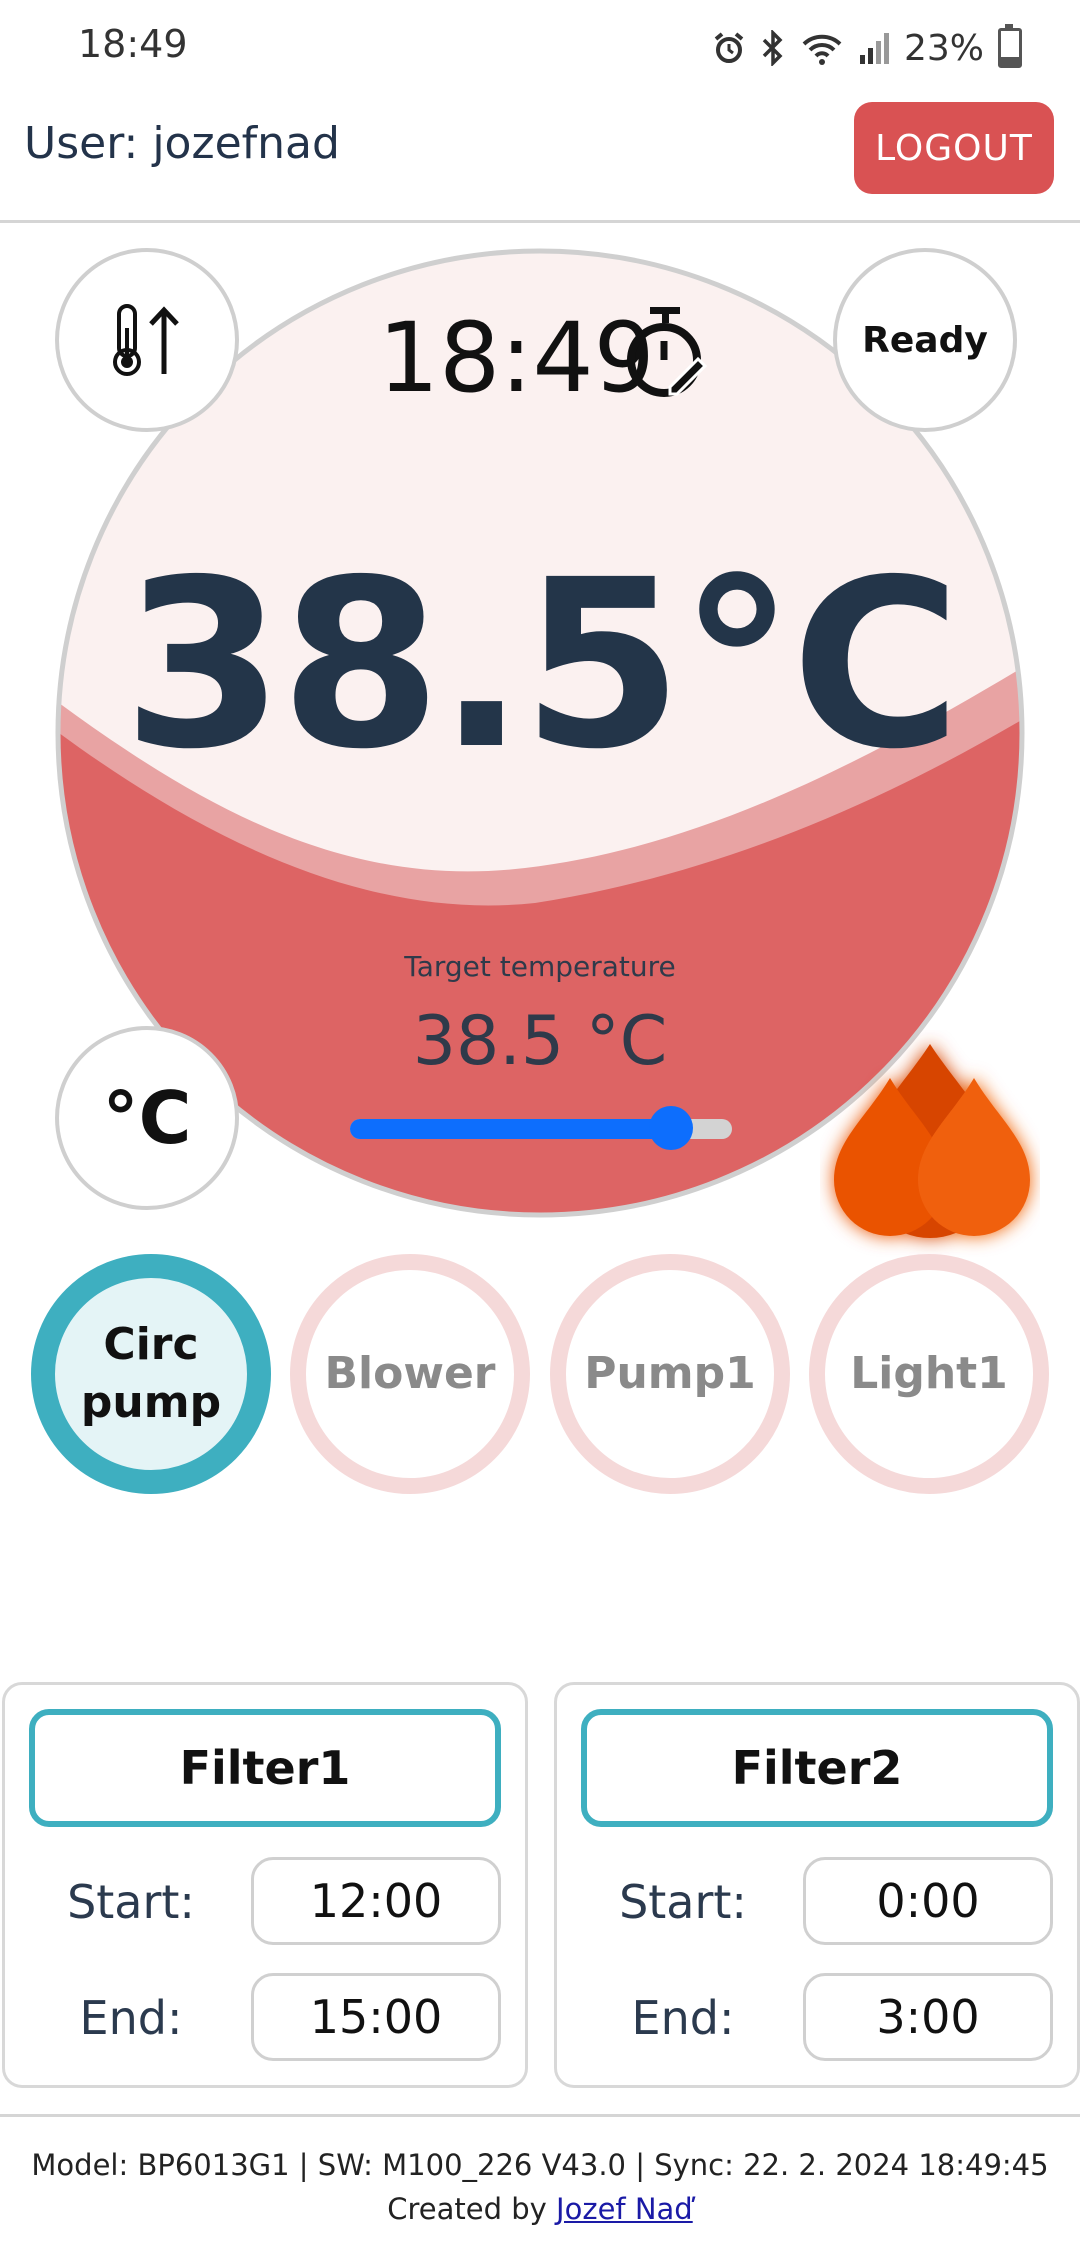 The height and width of the screenshot is (2256, 1080). Describe the element at coordinates (729, 47) in the screenshot. I see `alarm-icon` at that location.